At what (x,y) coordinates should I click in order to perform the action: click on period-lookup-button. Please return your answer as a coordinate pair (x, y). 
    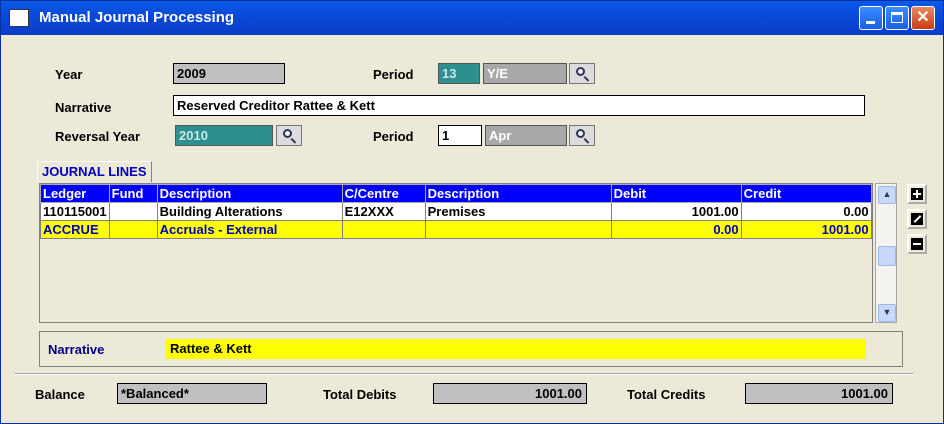
    Looking at the image, I should click on (582, 73).